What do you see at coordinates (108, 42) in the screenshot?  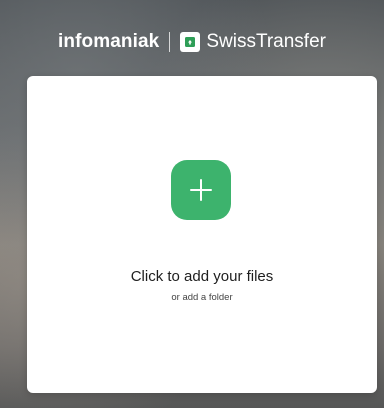 I see `infomaniak-logo: infomaniak` at bounding box center [108, 42].